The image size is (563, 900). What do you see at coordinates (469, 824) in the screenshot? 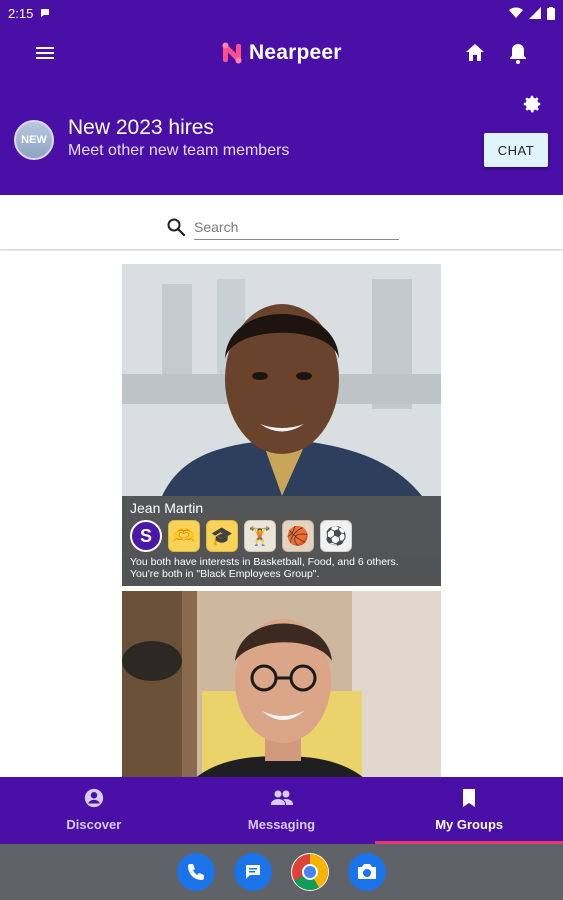
I see `nav-my-groups-label: My Groups` at bounding box center [469, 824].